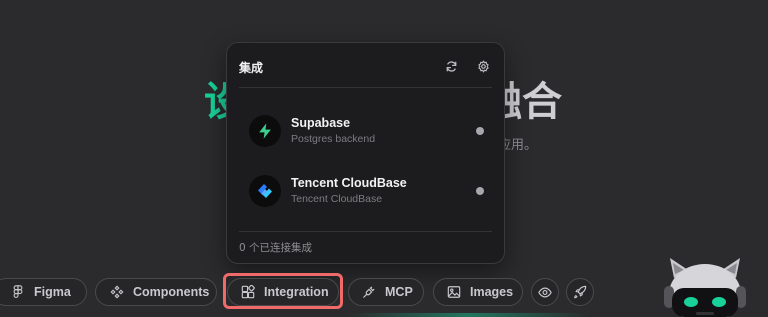  I want to click on integration-label: Integration, so click(296, 292).